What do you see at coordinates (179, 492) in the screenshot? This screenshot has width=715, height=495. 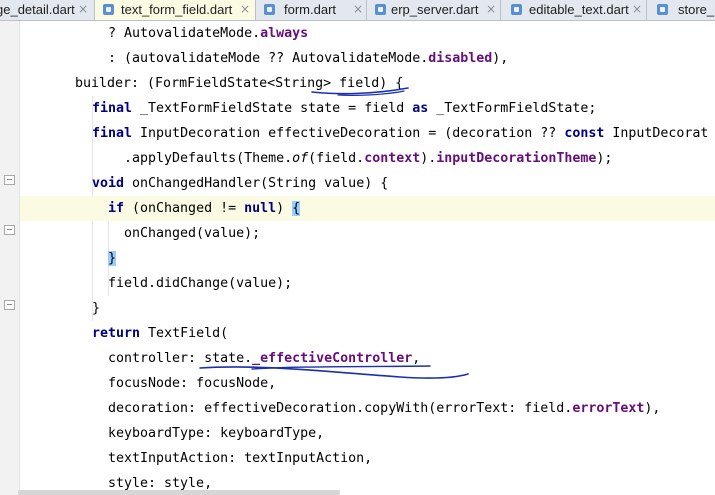 I see `horizontal-scrollbar` at bounding box center [179, 492].